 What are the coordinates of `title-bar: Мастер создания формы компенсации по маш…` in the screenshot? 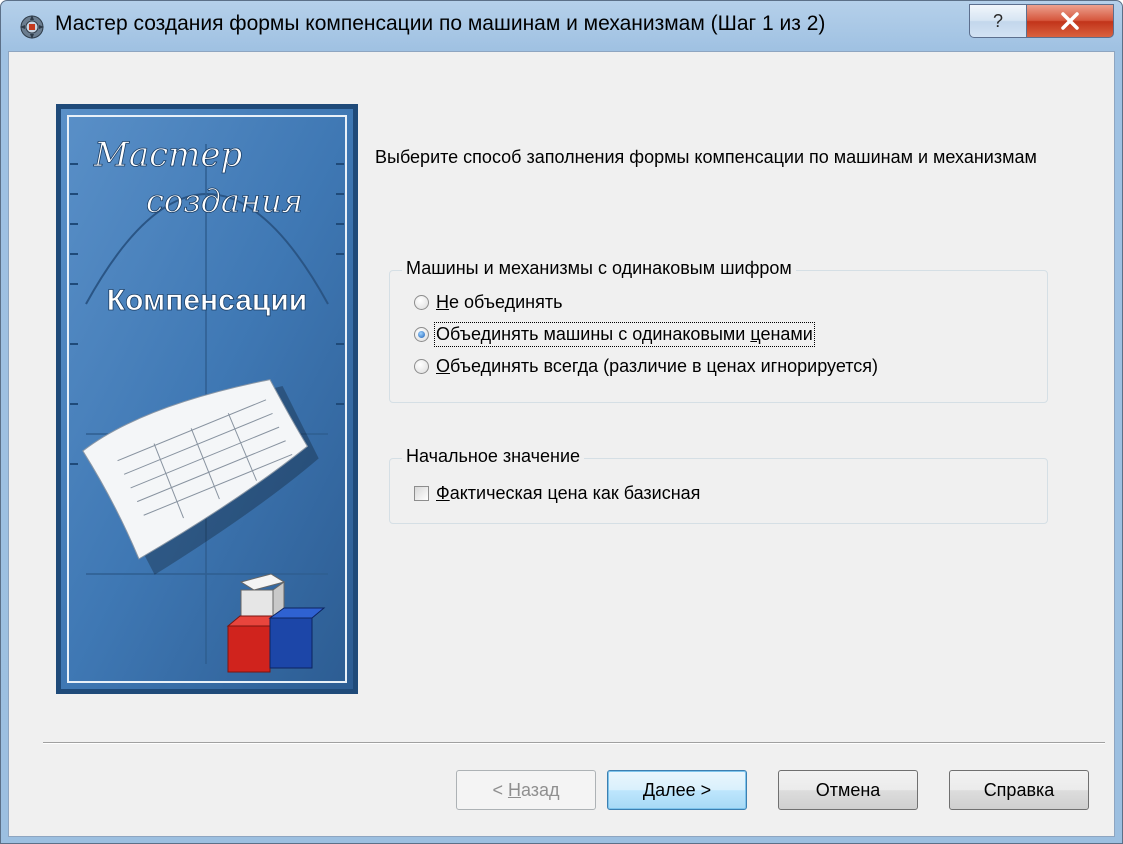 It's located at (561, 26).